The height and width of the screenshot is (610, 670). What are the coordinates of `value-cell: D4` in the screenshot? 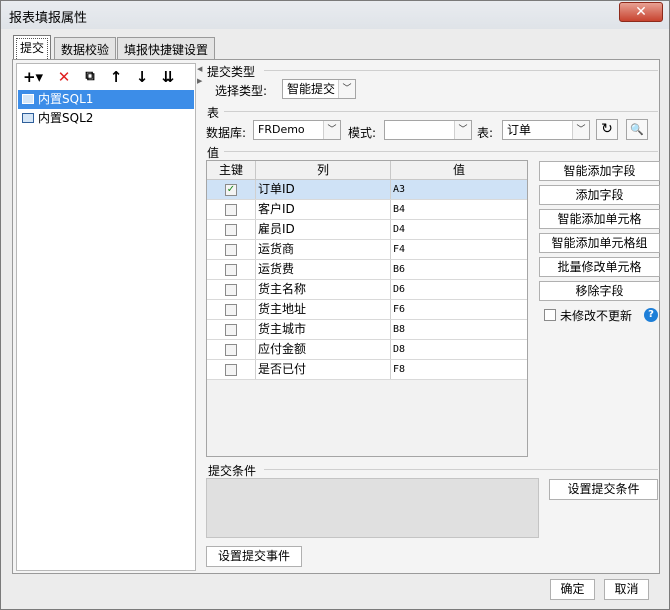 It's located at (459, 229).